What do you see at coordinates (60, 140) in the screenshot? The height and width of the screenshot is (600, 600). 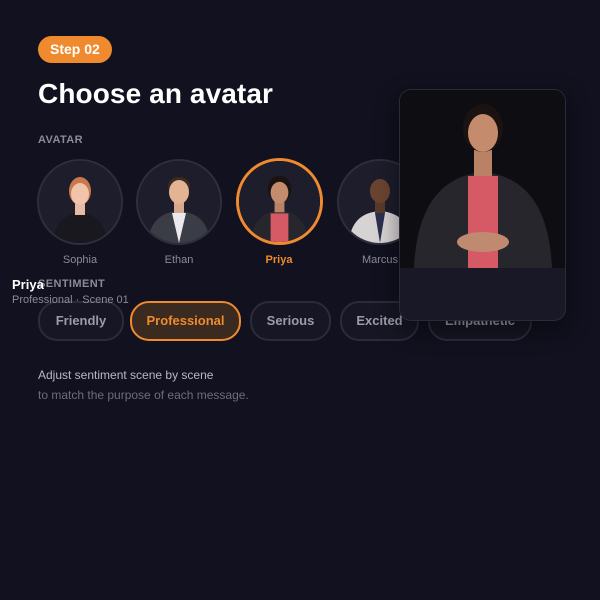 I see `avatar-section-label: AVATAR` at bounding box center [60, 140].